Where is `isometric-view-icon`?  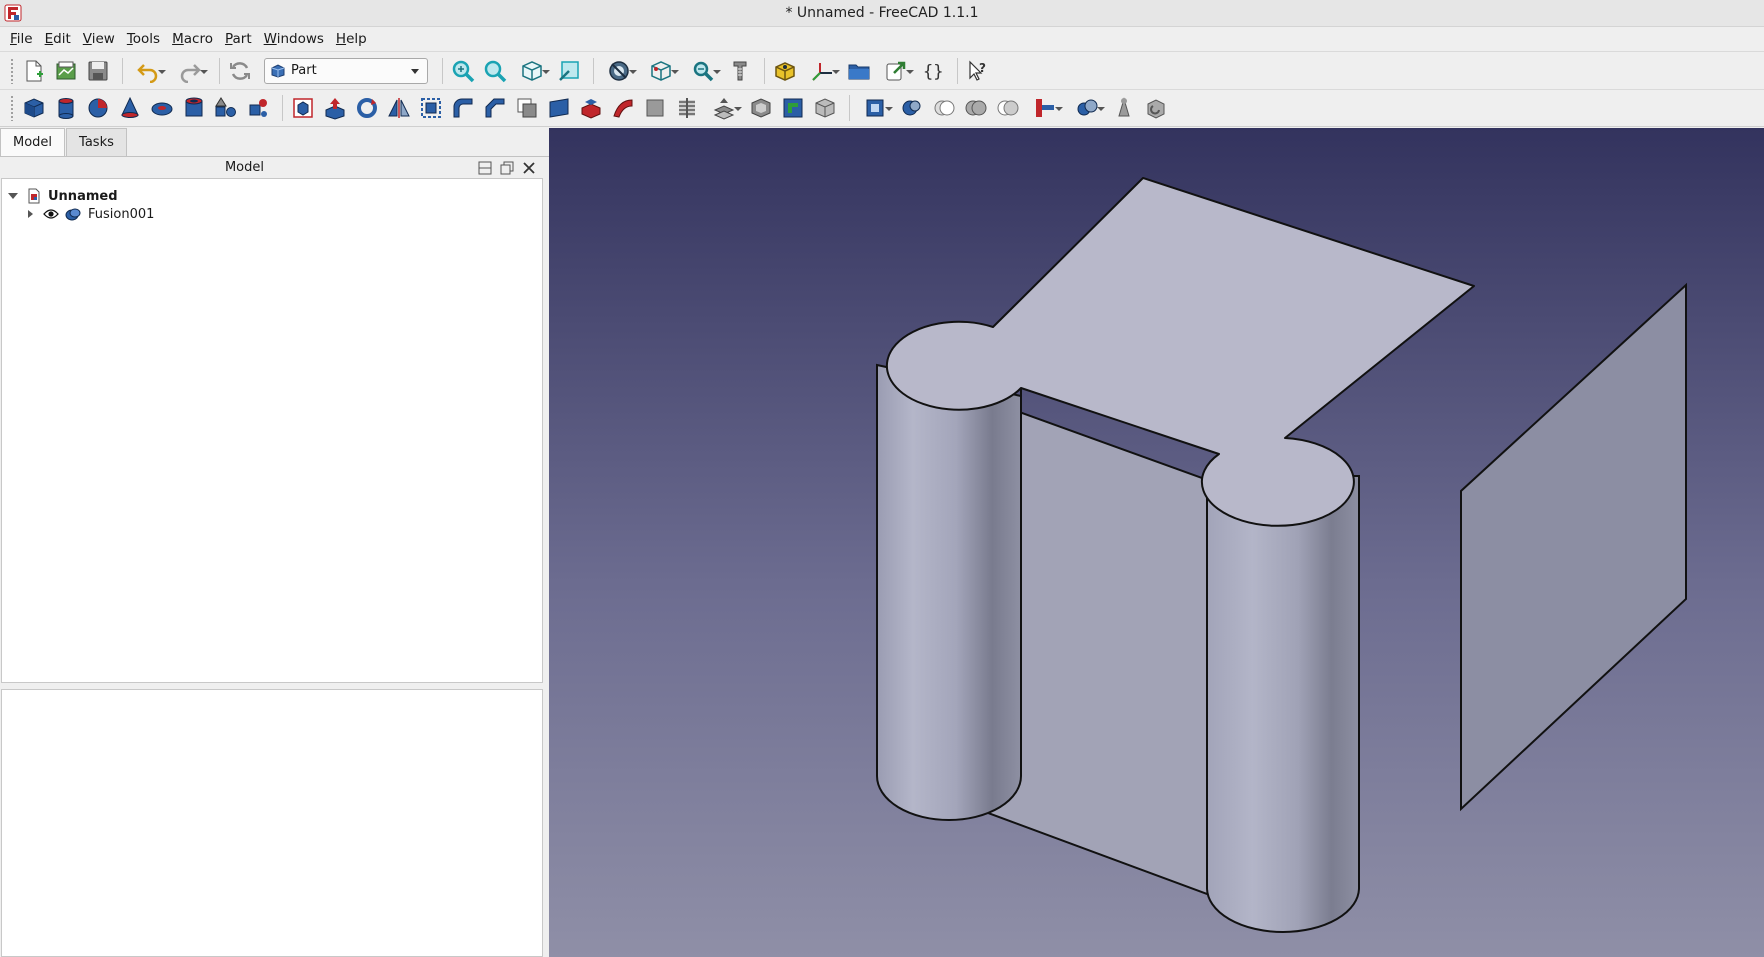
isometric-view-icon is located at coordinates (532, 70).